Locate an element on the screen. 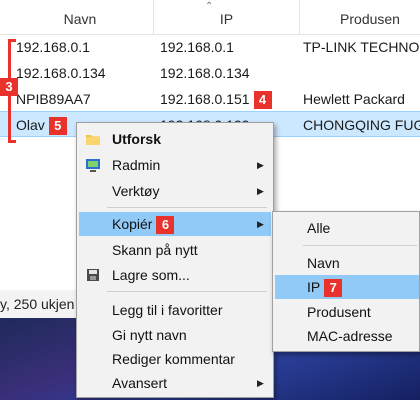  table-row: 192.168.0.1 192.168.0.1 TP-LINK TECHNO is located at coordinates (210, 47).